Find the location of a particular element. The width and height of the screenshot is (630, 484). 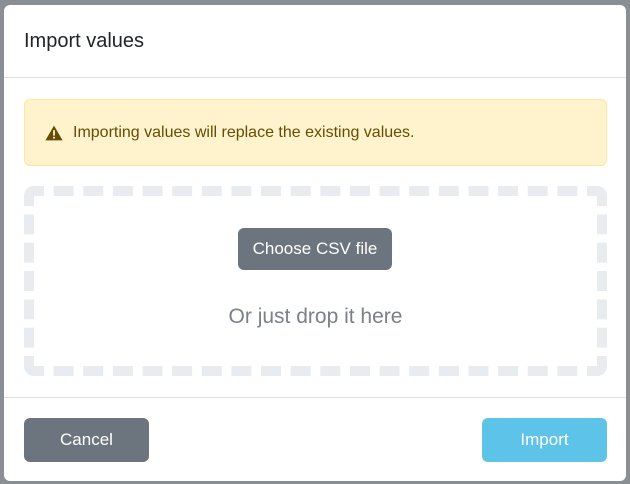

dialog-header: Import values is located at coordinates (315, 41).